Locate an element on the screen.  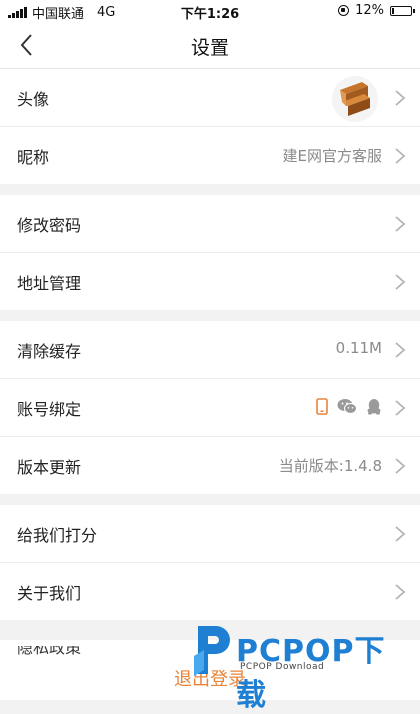
watermark-logo-icon is located at coordinates (212, 651).